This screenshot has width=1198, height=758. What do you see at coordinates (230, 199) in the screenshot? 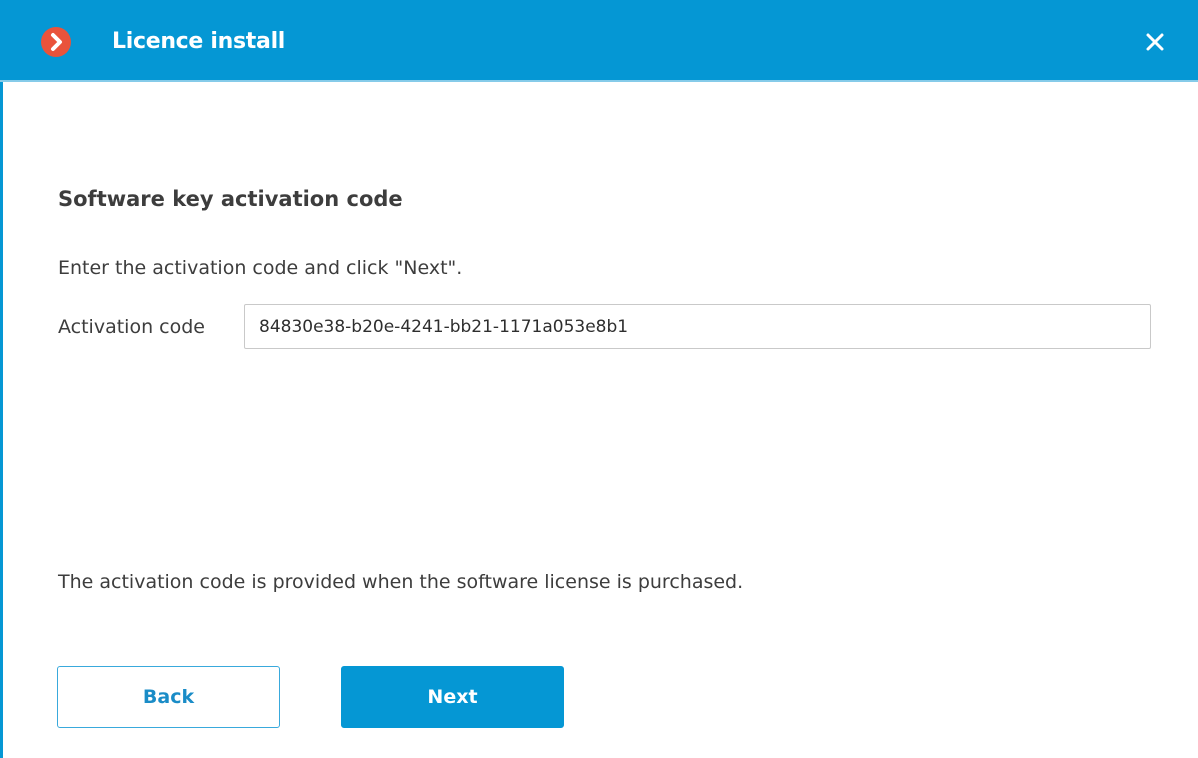
I see `section-title: Software key activation code` at bounding box center [230, 199].